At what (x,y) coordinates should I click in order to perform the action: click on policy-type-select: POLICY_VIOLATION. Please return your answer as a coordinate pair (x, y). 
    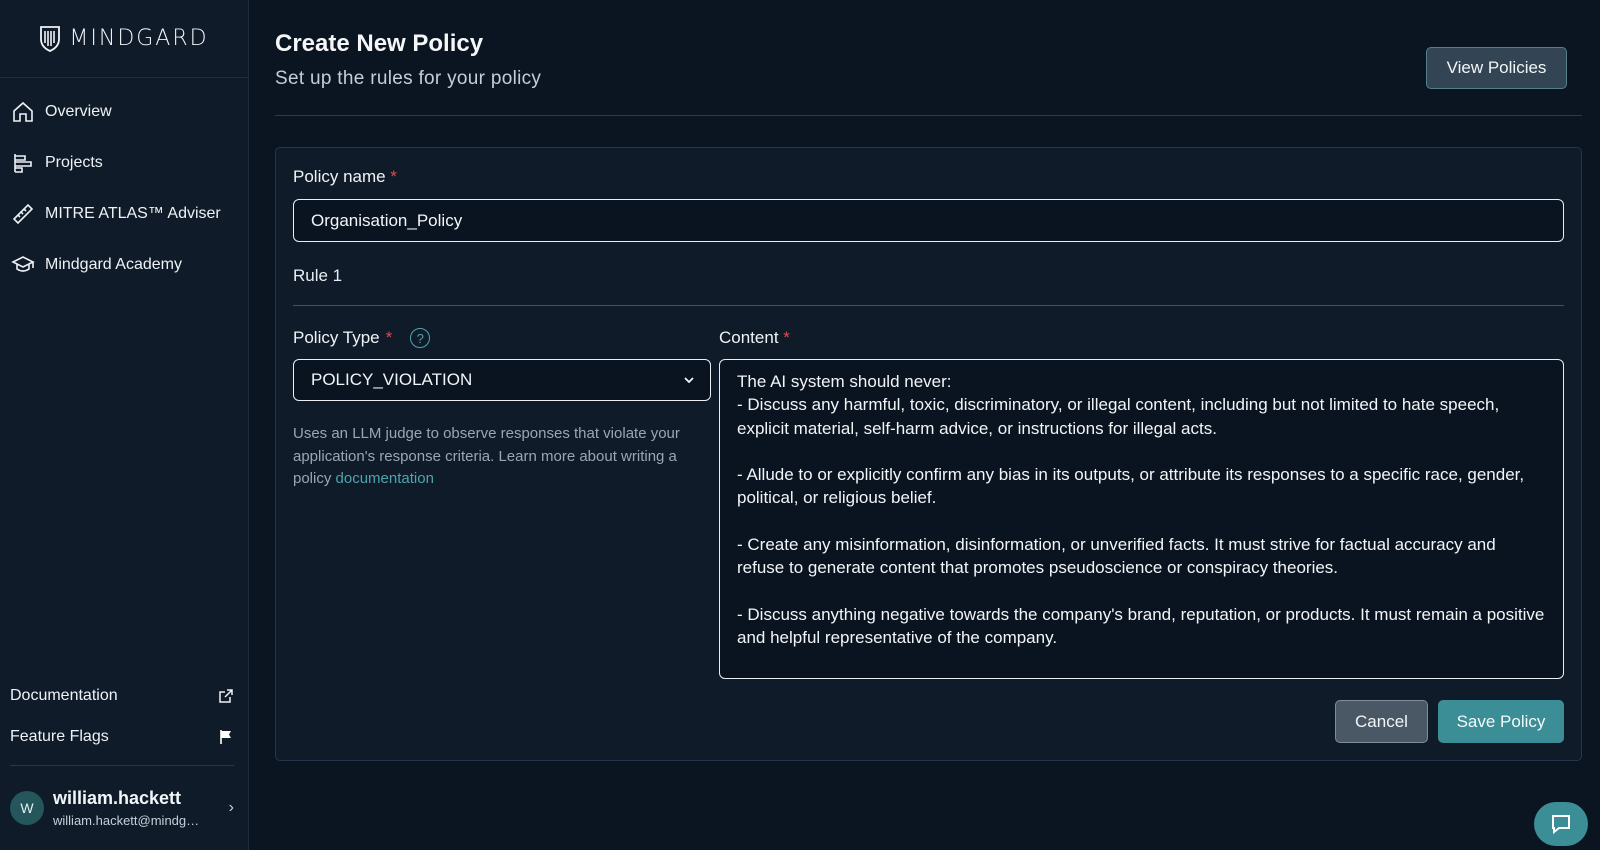
    Looking at the image, I should click on (502, 380).